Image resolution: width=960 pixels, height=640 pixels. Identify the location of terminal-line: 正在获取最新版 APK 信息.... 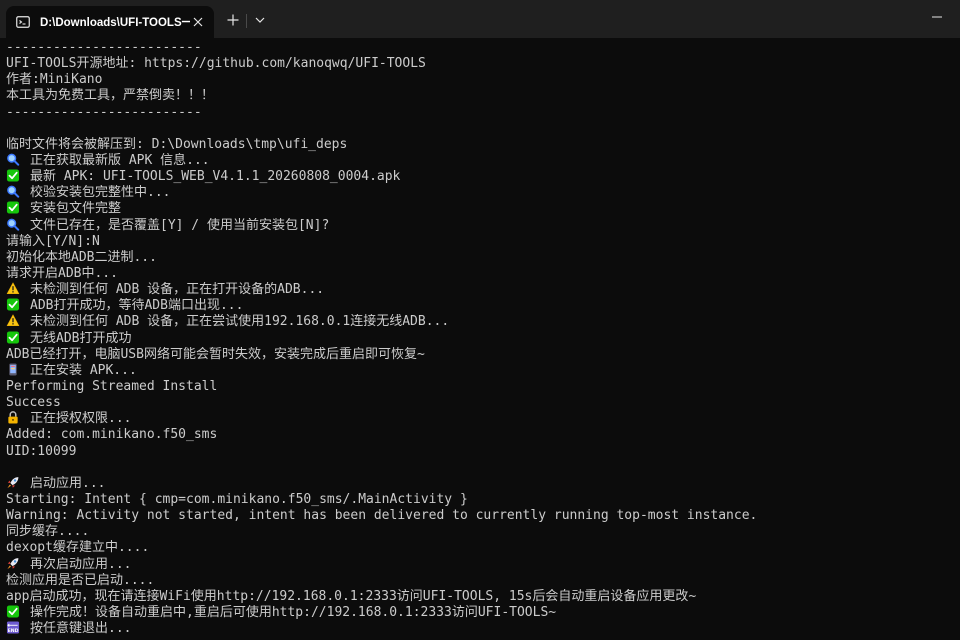
(480, 161).